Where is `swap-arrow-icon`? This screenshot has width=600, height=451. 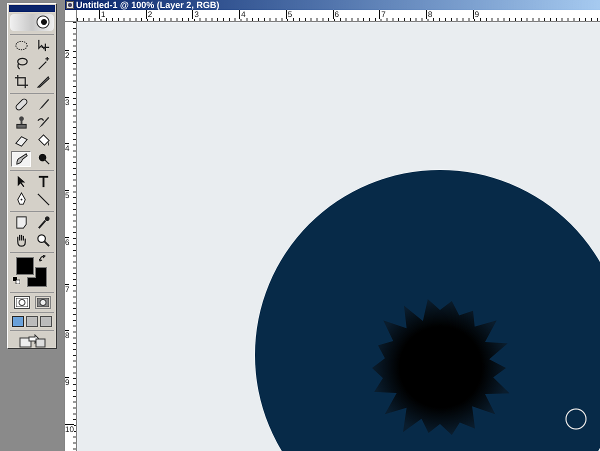 swap-arrow-icon is located at coordinates (43, 258).